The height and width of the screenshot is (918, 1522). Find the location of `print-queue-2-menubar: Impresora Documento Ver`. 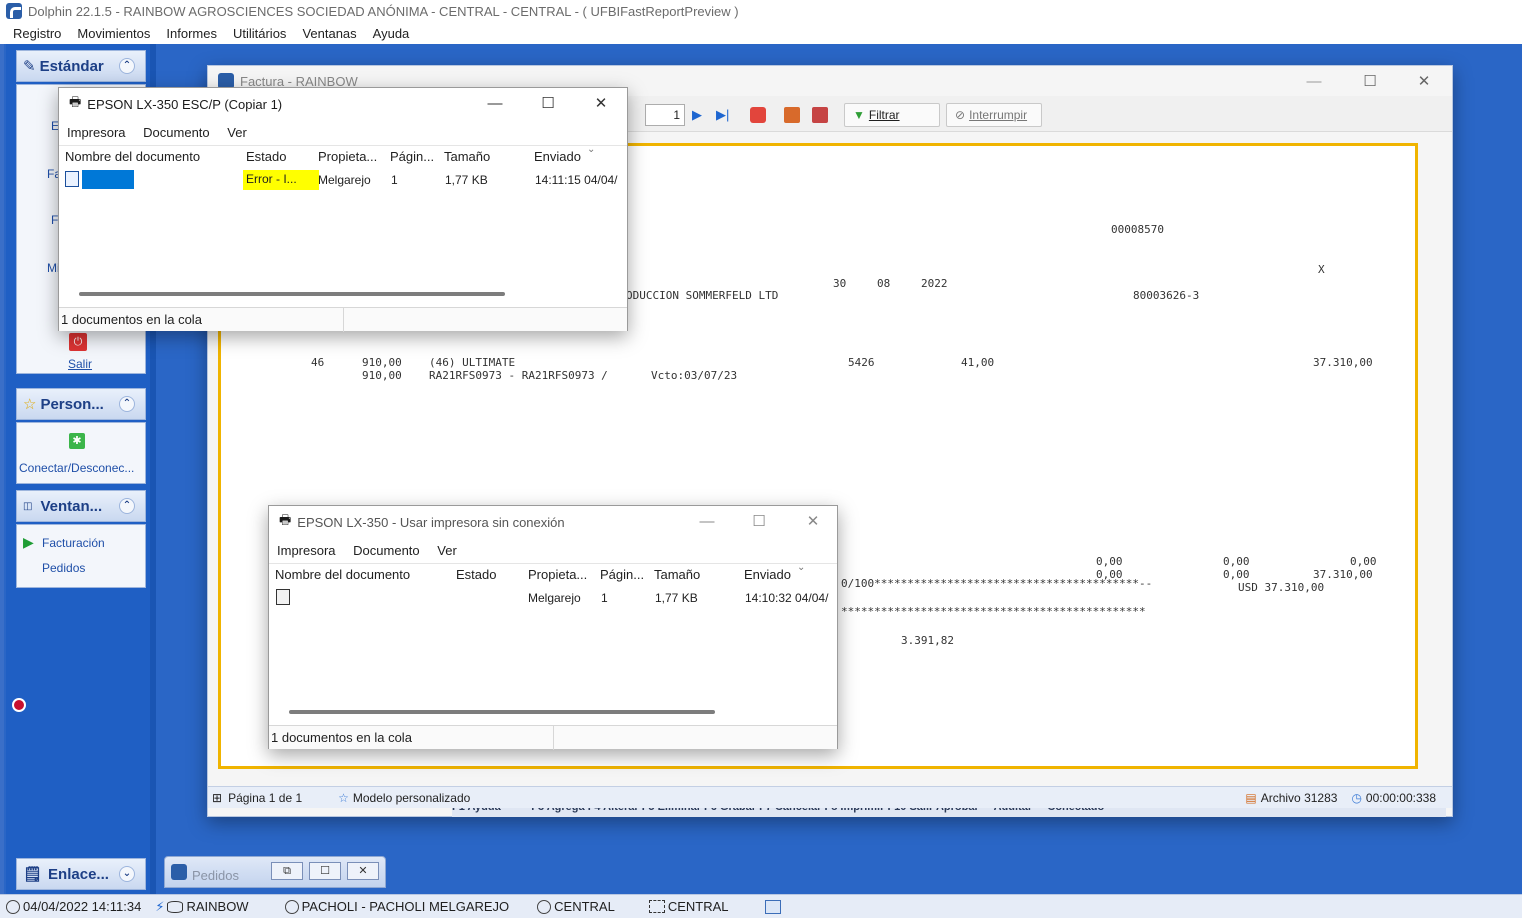

print-queue-2-menubar: Impresora Documento Ver is located at coordinates (374, 550).